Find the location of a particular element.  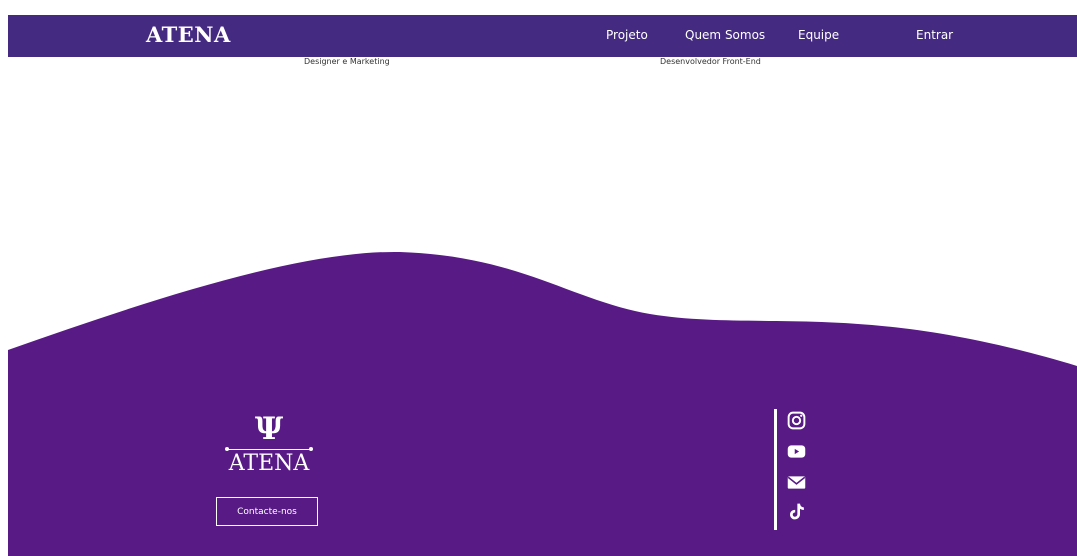

nav-link-entrar: Entrar is located at coordinates (934, 35).